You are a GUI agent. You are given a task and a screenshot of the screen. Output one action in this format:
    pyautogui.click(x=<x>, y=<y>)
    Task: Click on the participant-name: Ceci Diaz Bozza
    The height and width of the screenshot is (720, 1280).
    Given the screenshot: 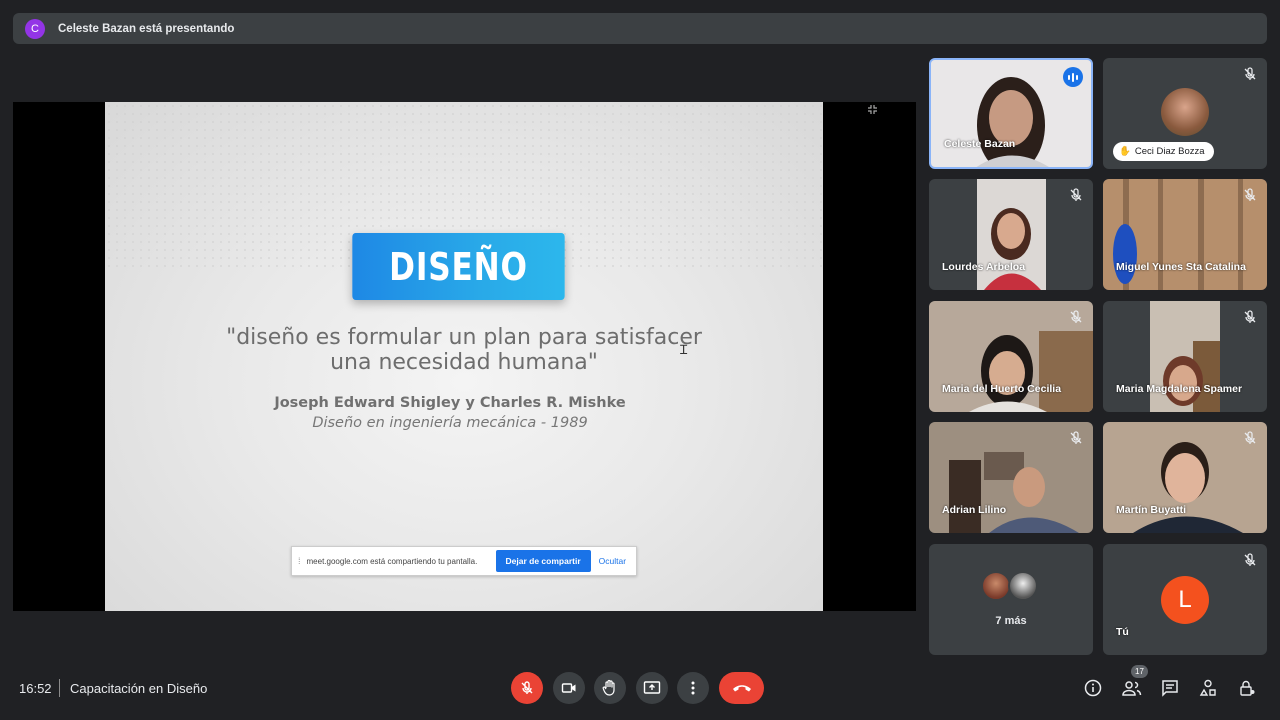 What is the action you would take?
    pyautogui.click(x=1169, y=151)
    